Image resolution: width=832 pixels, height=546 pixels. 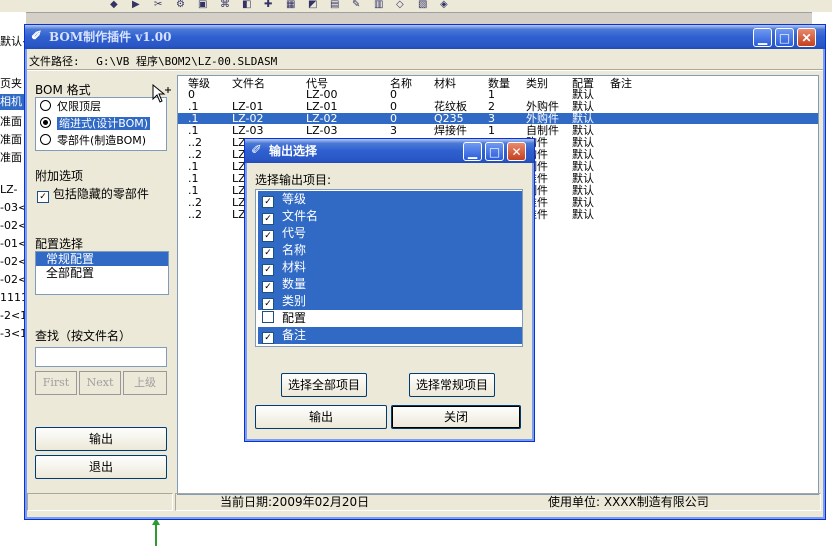 I want to click on table-cell: 0, so click(x=393, y=106).